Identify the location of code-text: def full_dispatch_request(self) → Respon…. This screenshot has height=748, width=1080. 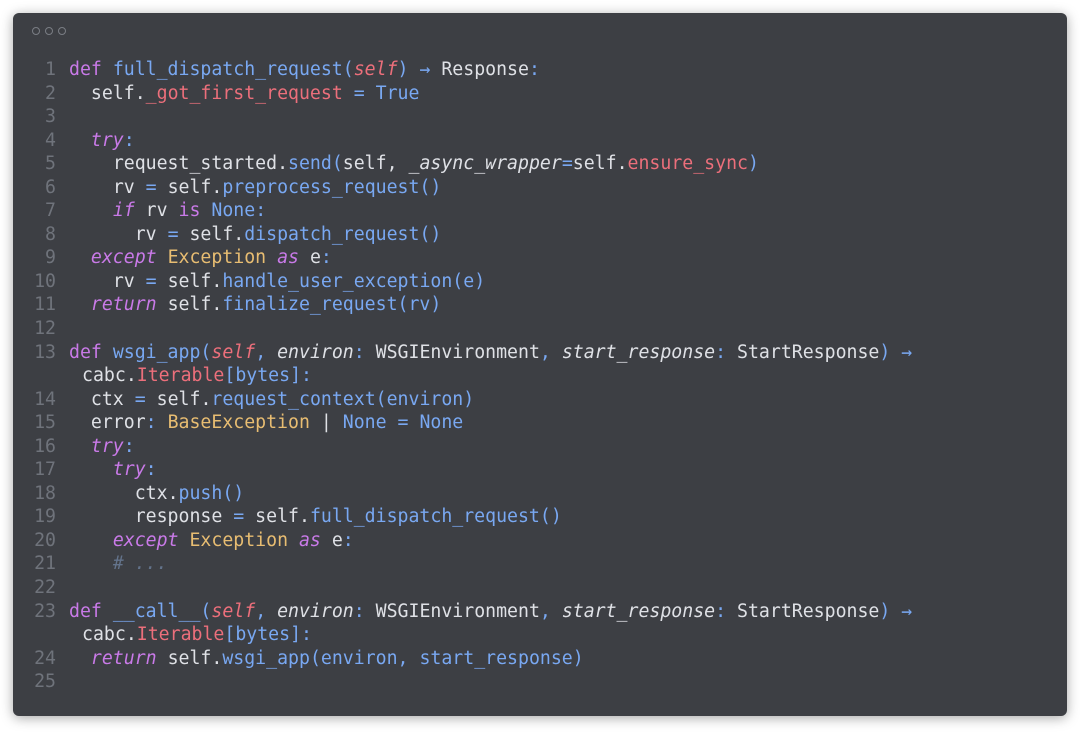
(304, 69).